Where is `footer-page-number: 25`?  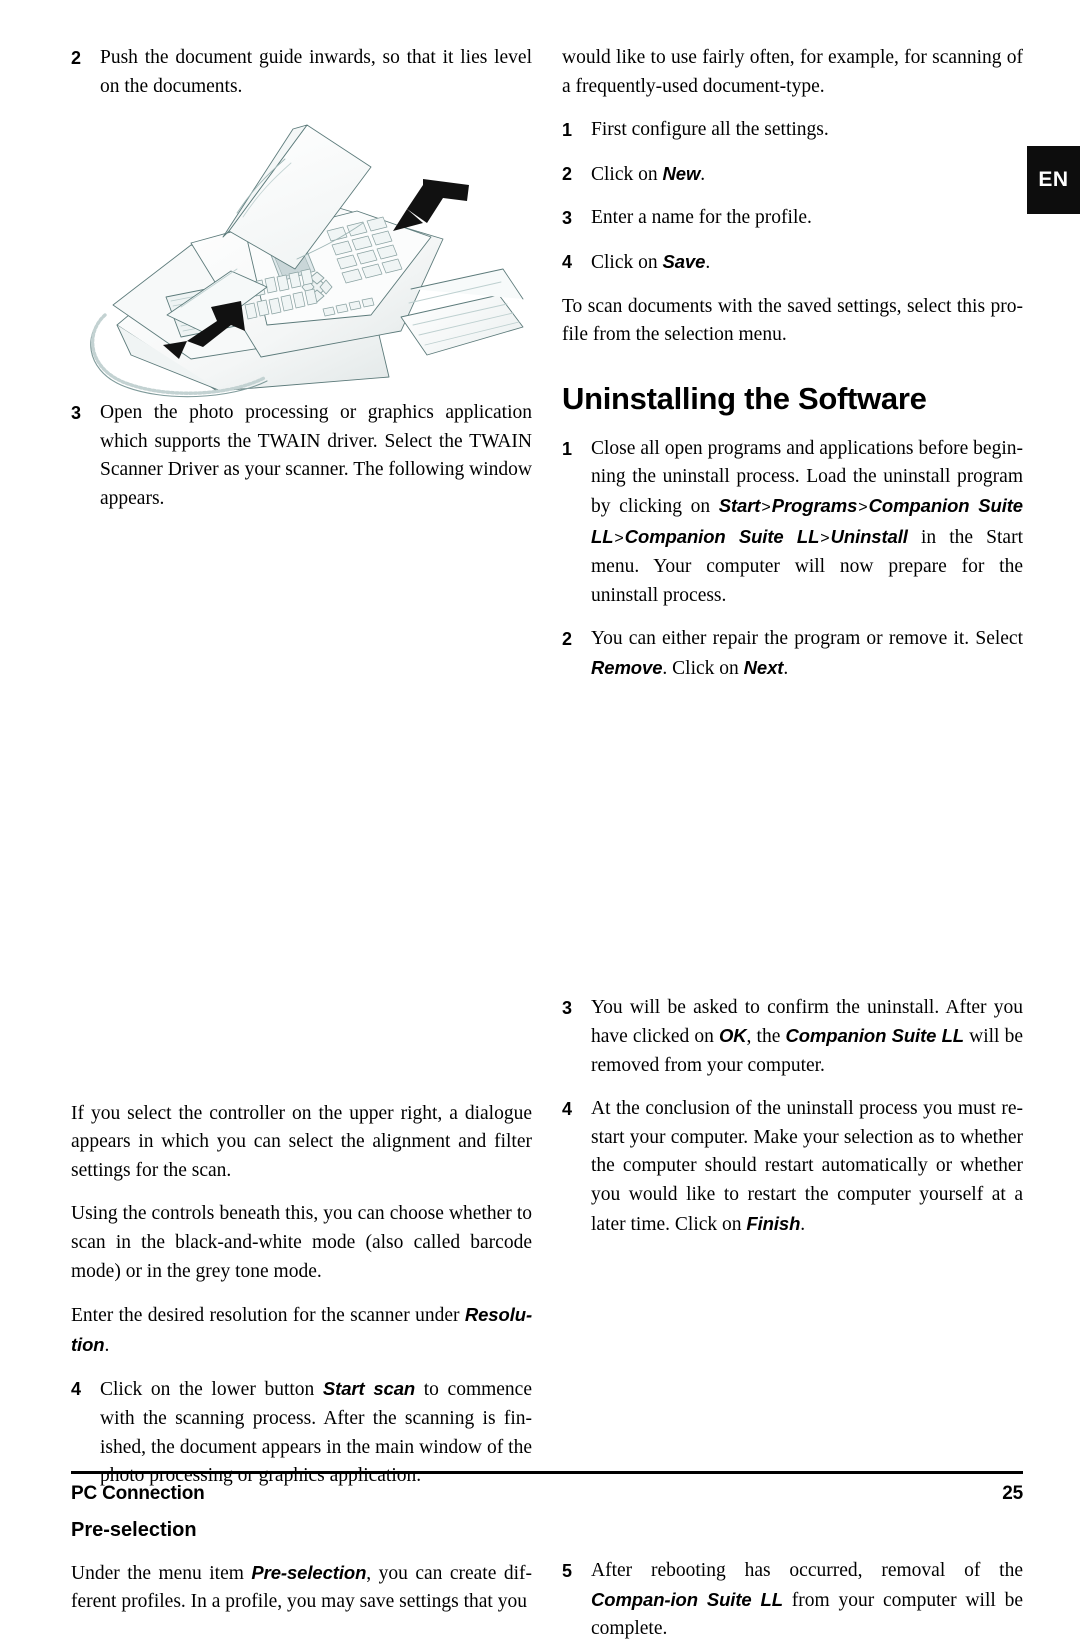
footer-page-number: 25 is located at coordinates (1012, 1493).